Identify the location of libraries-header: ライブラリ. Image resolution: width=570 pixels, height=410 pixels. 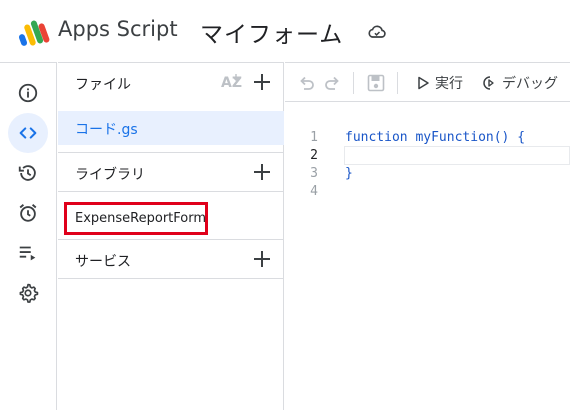
(171, 172).